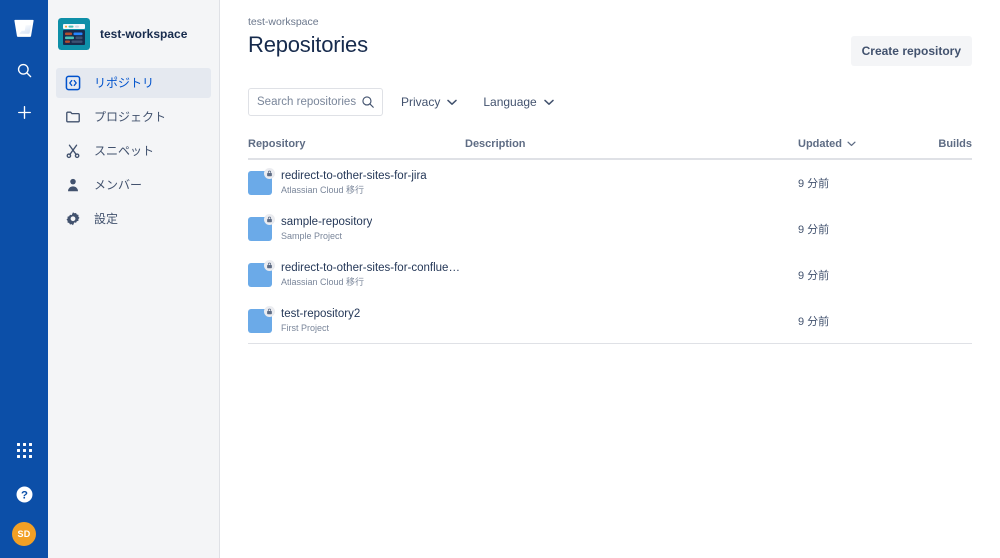 Image resolution: width=1000 pixels, height=558 pixels. Describe the element at coordinates (610, 229) in the screenshot. I see `table-row: sample-repository Sample Project 9 分前` at that location.